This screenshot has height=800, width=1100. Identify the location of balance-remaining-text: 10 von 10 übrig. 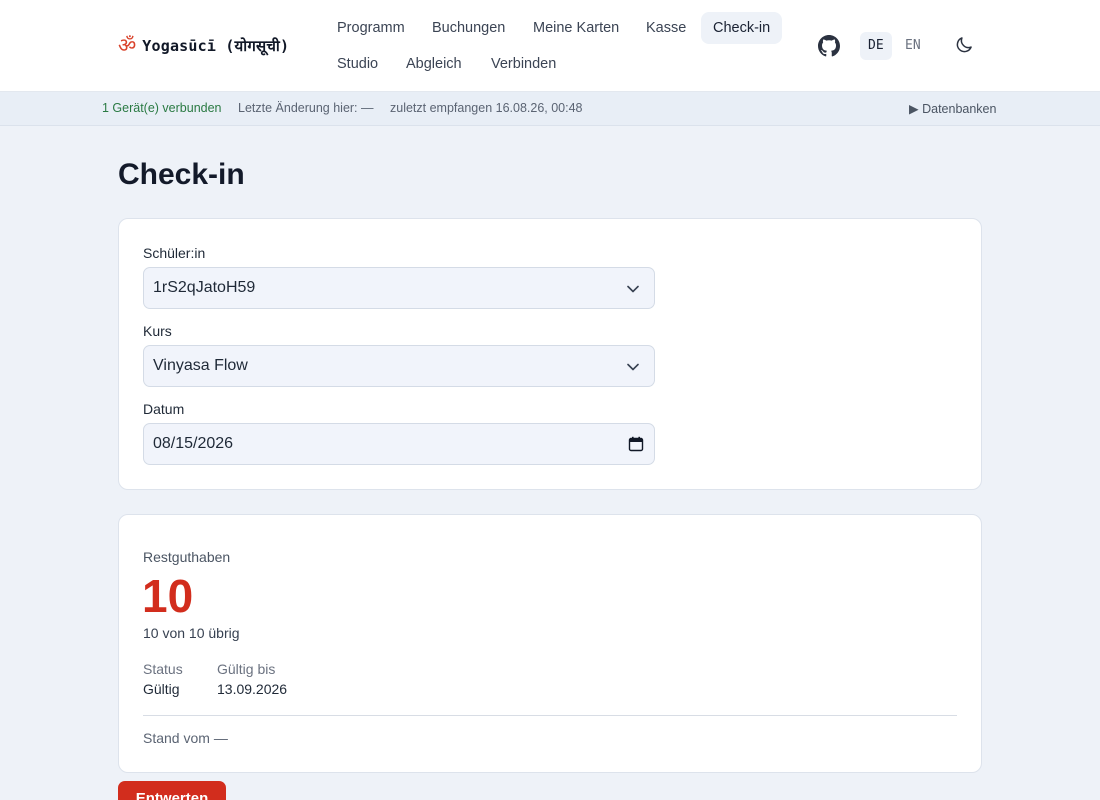
(191, 633).